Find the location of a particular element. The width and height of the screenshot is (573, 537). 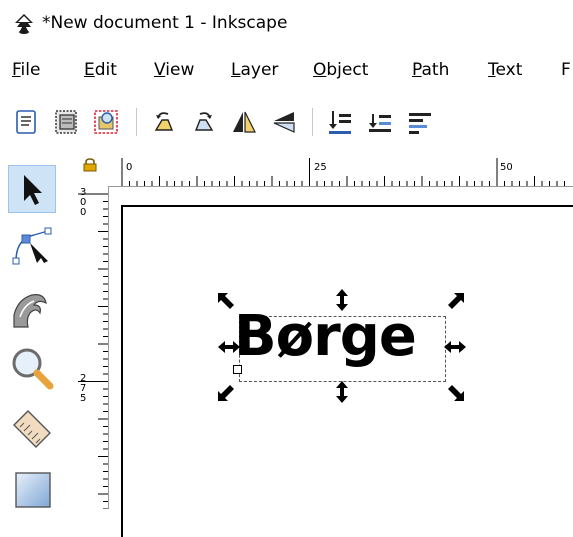

menu-view: View is located at coordinates (174, 70).